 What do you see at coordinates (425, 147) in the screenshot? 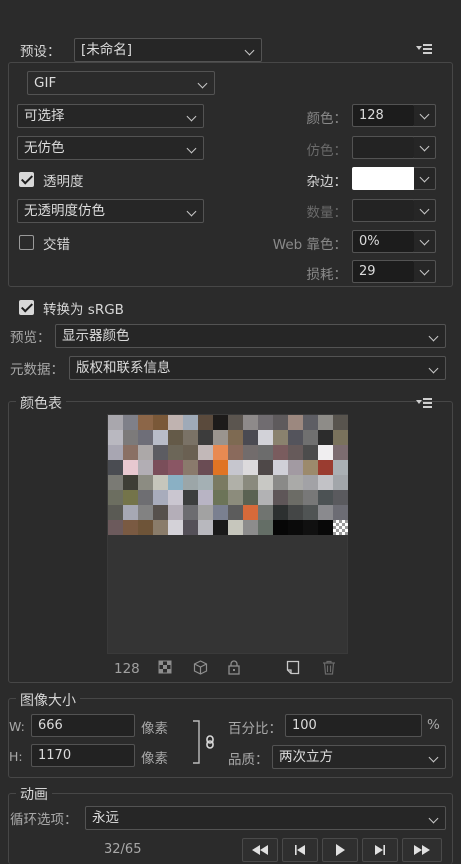
I see `dither-stepper` at bounding box center [425, 147].